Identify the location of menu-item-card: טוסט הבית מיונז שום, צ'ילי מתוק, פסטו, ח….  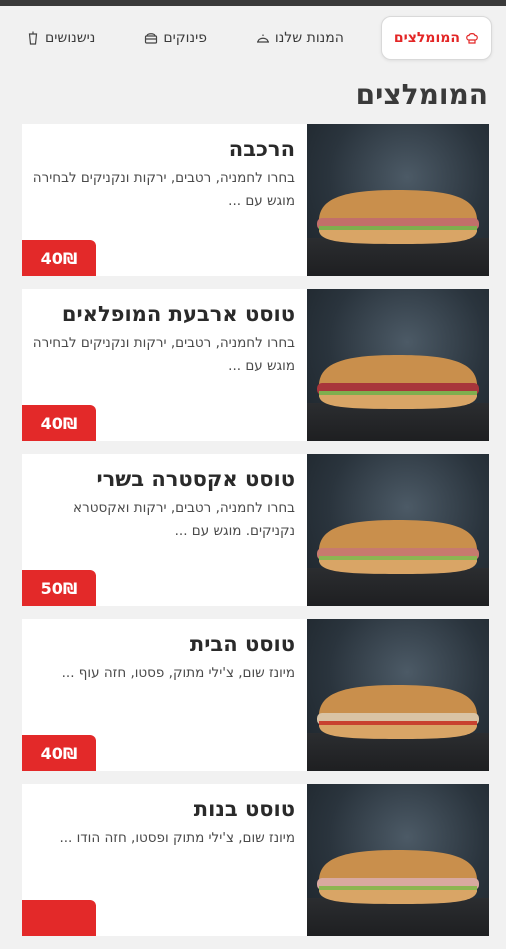
(255, 695).